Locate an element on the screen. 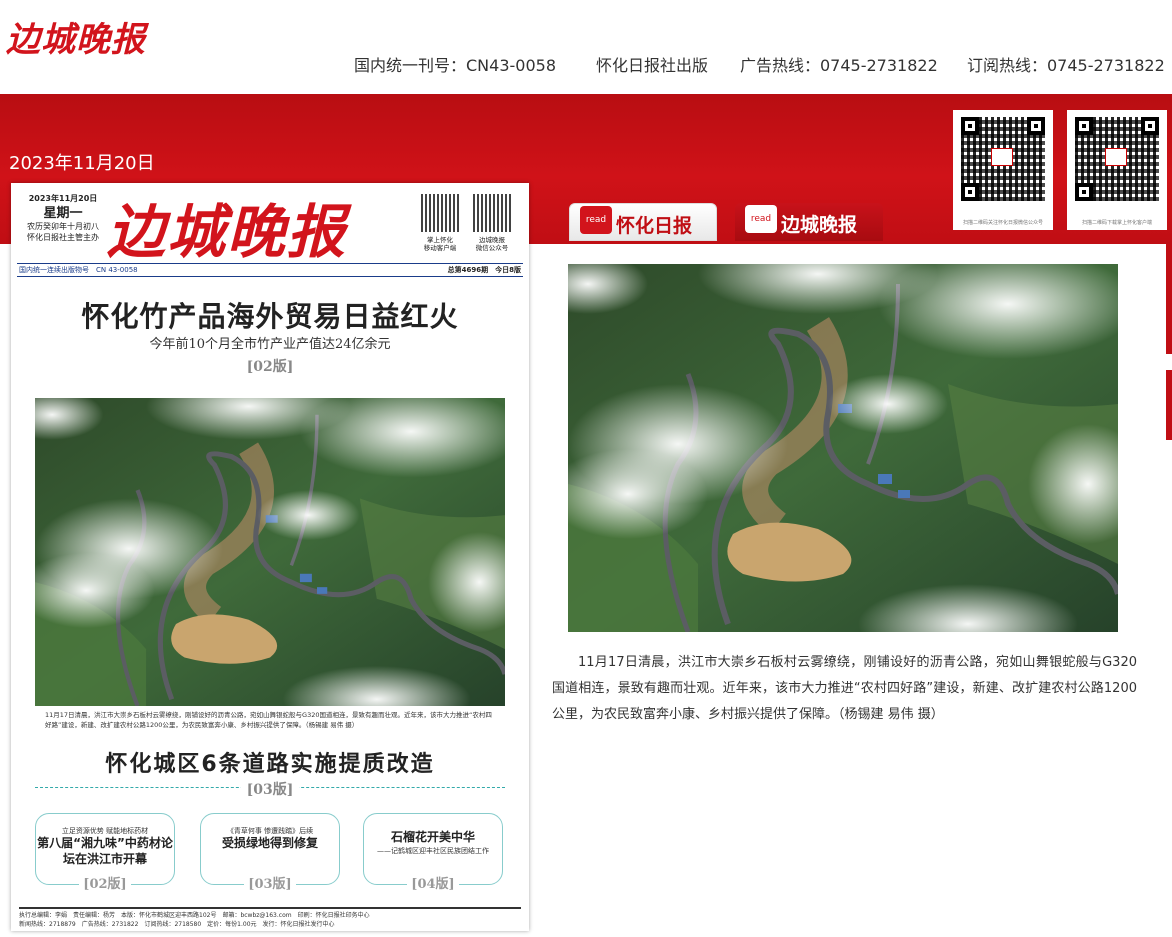  subheadline-bamboo: 今年前10个月全市竹产业产值达24亿余元 is located at coordinates (270, 344).